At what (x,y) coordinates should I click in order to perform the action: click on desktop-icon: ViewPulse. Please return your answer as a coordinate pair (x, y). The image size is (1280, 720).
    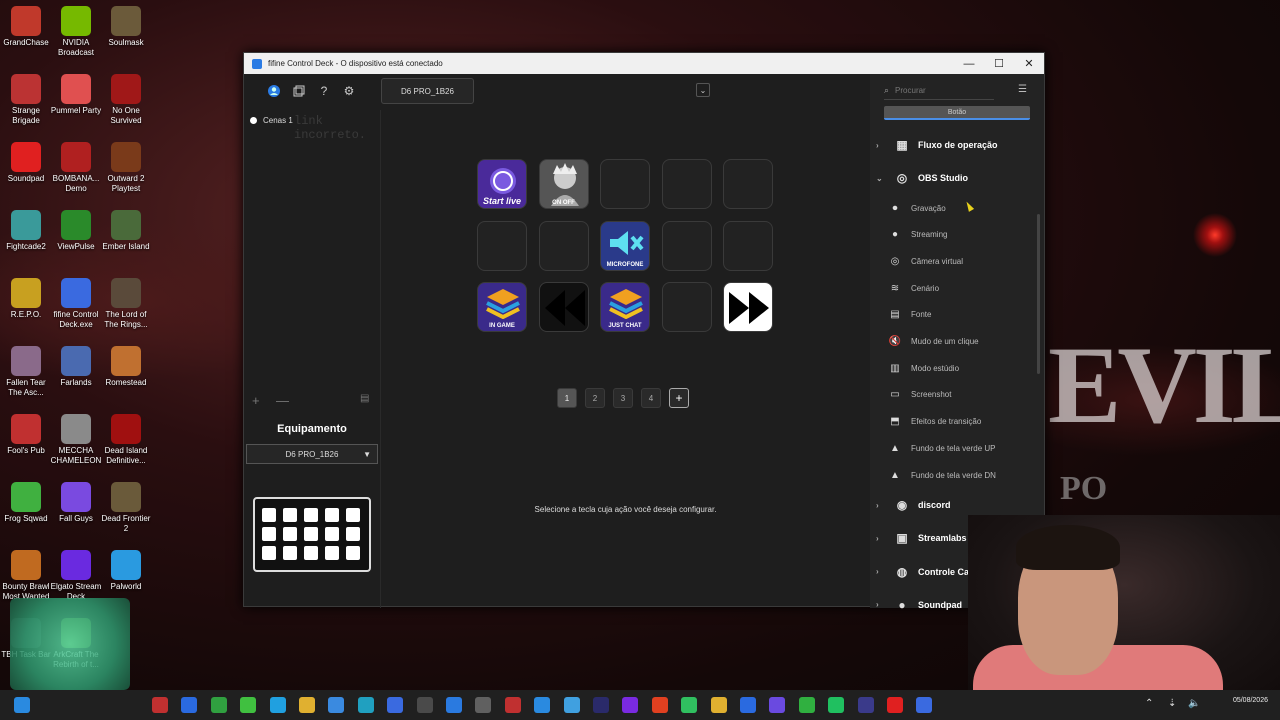
    Looking at the image, I should click on (76, 228).